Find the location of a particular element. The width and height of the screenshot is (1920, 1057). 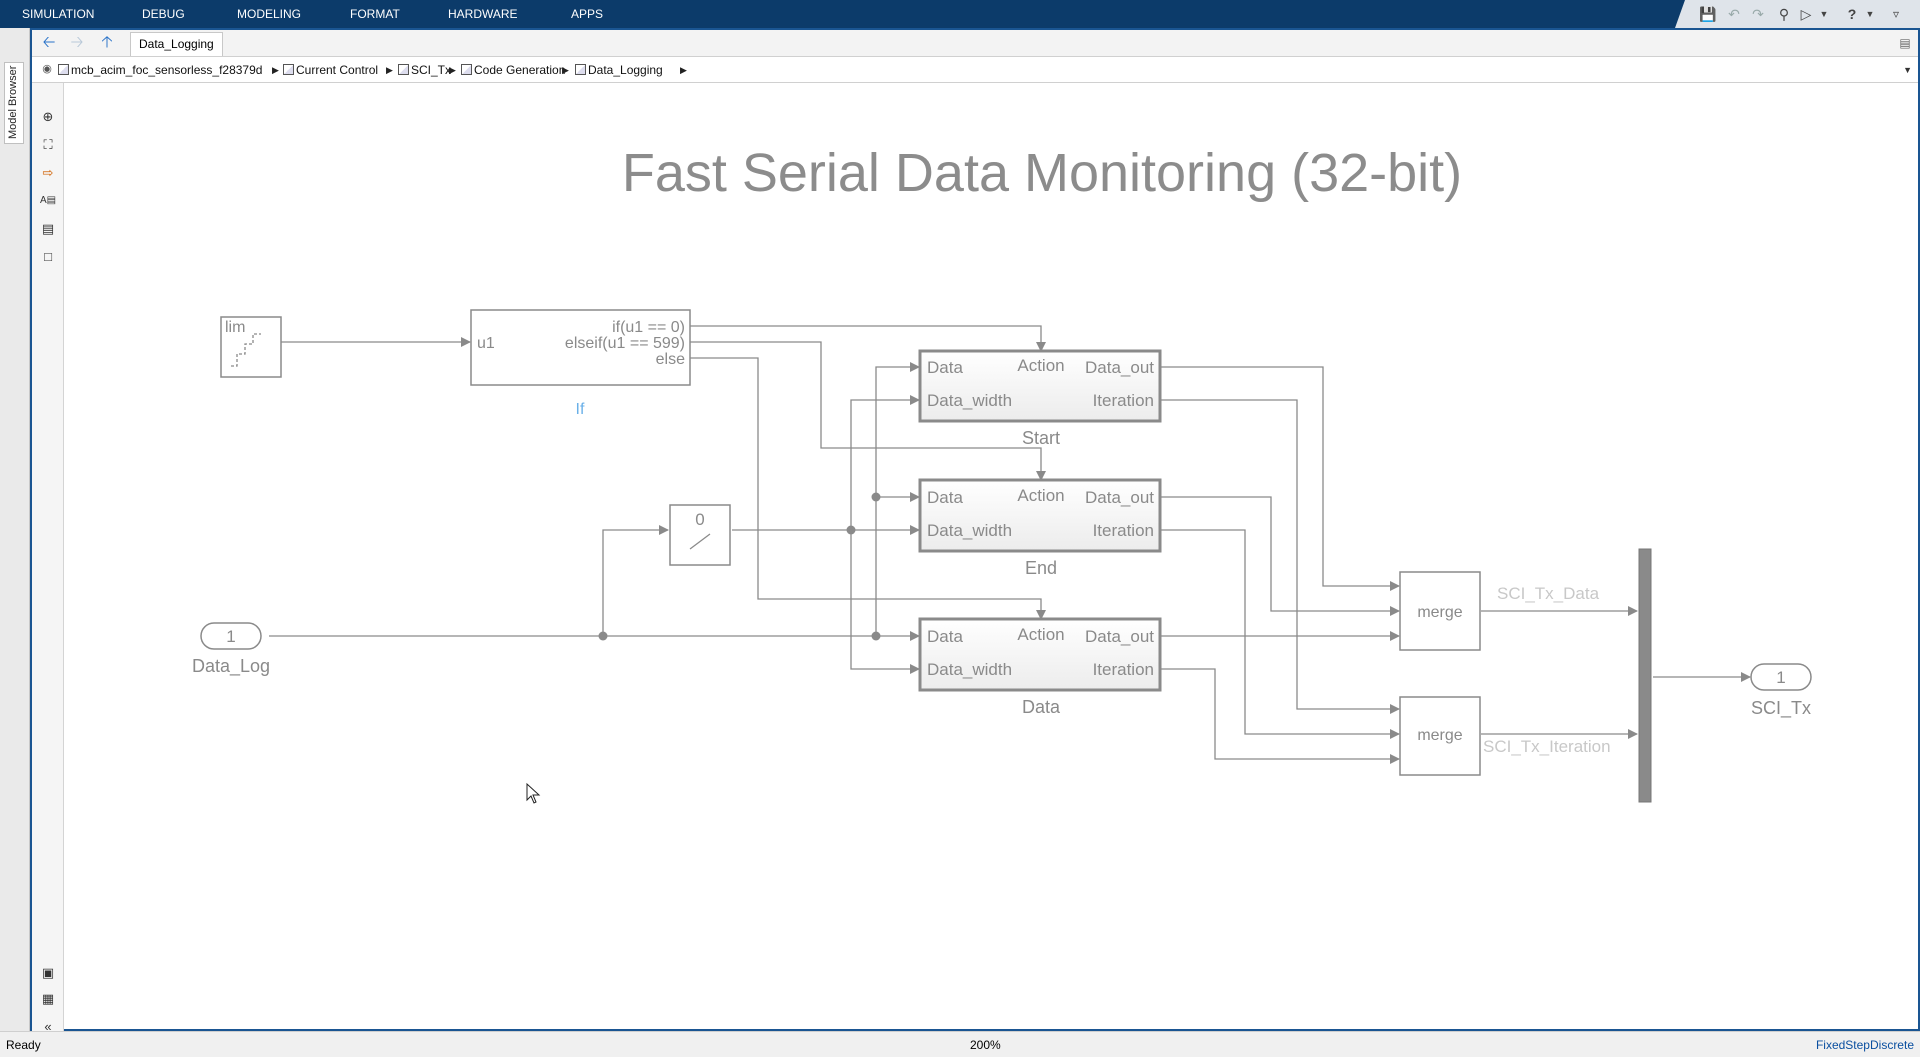

tab-debug: DEBUG is located at coordinates (163, 14).